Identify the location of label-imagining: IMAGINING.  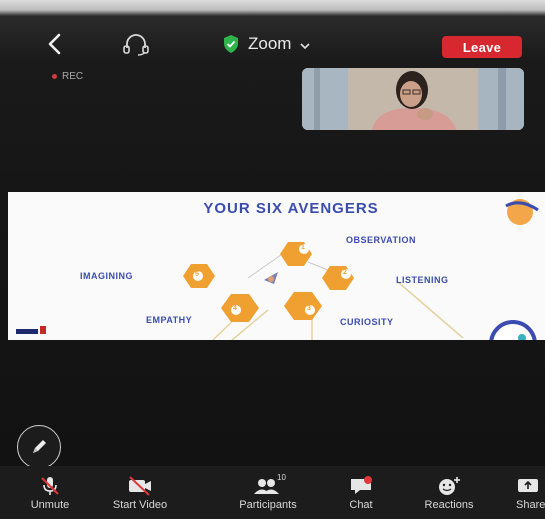
(106, 276).